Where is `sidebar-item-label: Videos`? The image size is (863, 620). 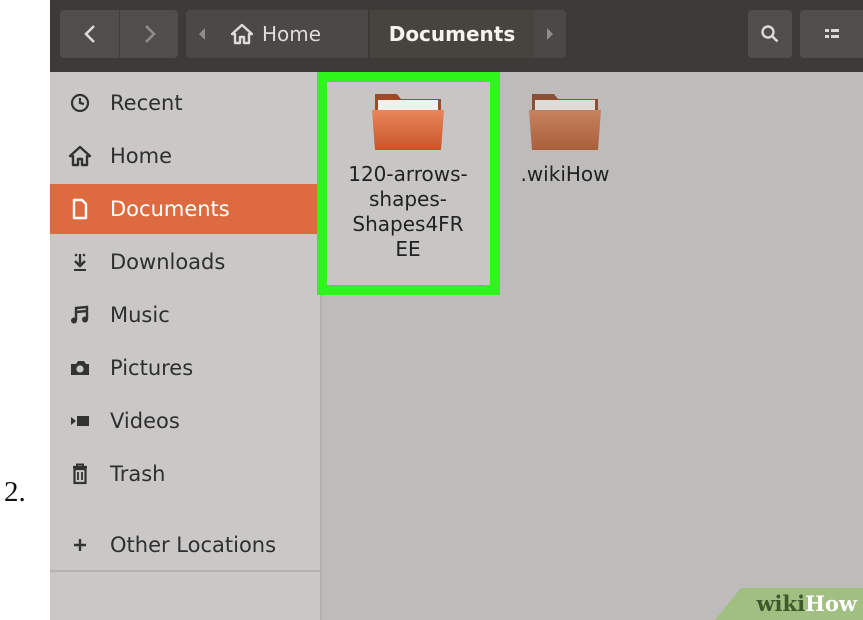
sidebar-item-label: Videos is located at coordinates (145, 421).